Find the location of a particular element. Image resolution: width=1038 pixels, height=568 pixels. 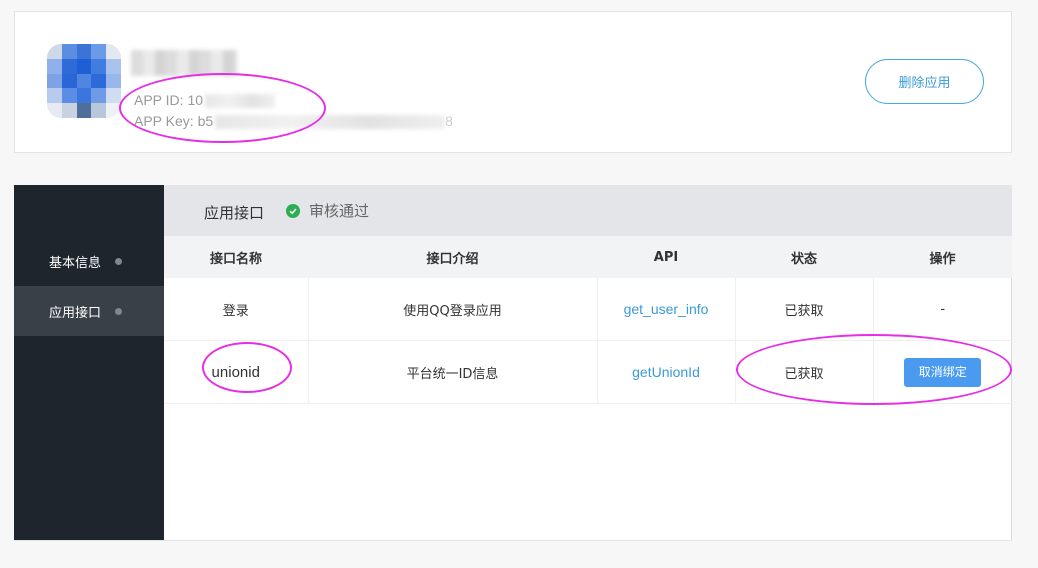

sidebar-item-basic-info: 基本信息 is located at coordinates (89, 261).